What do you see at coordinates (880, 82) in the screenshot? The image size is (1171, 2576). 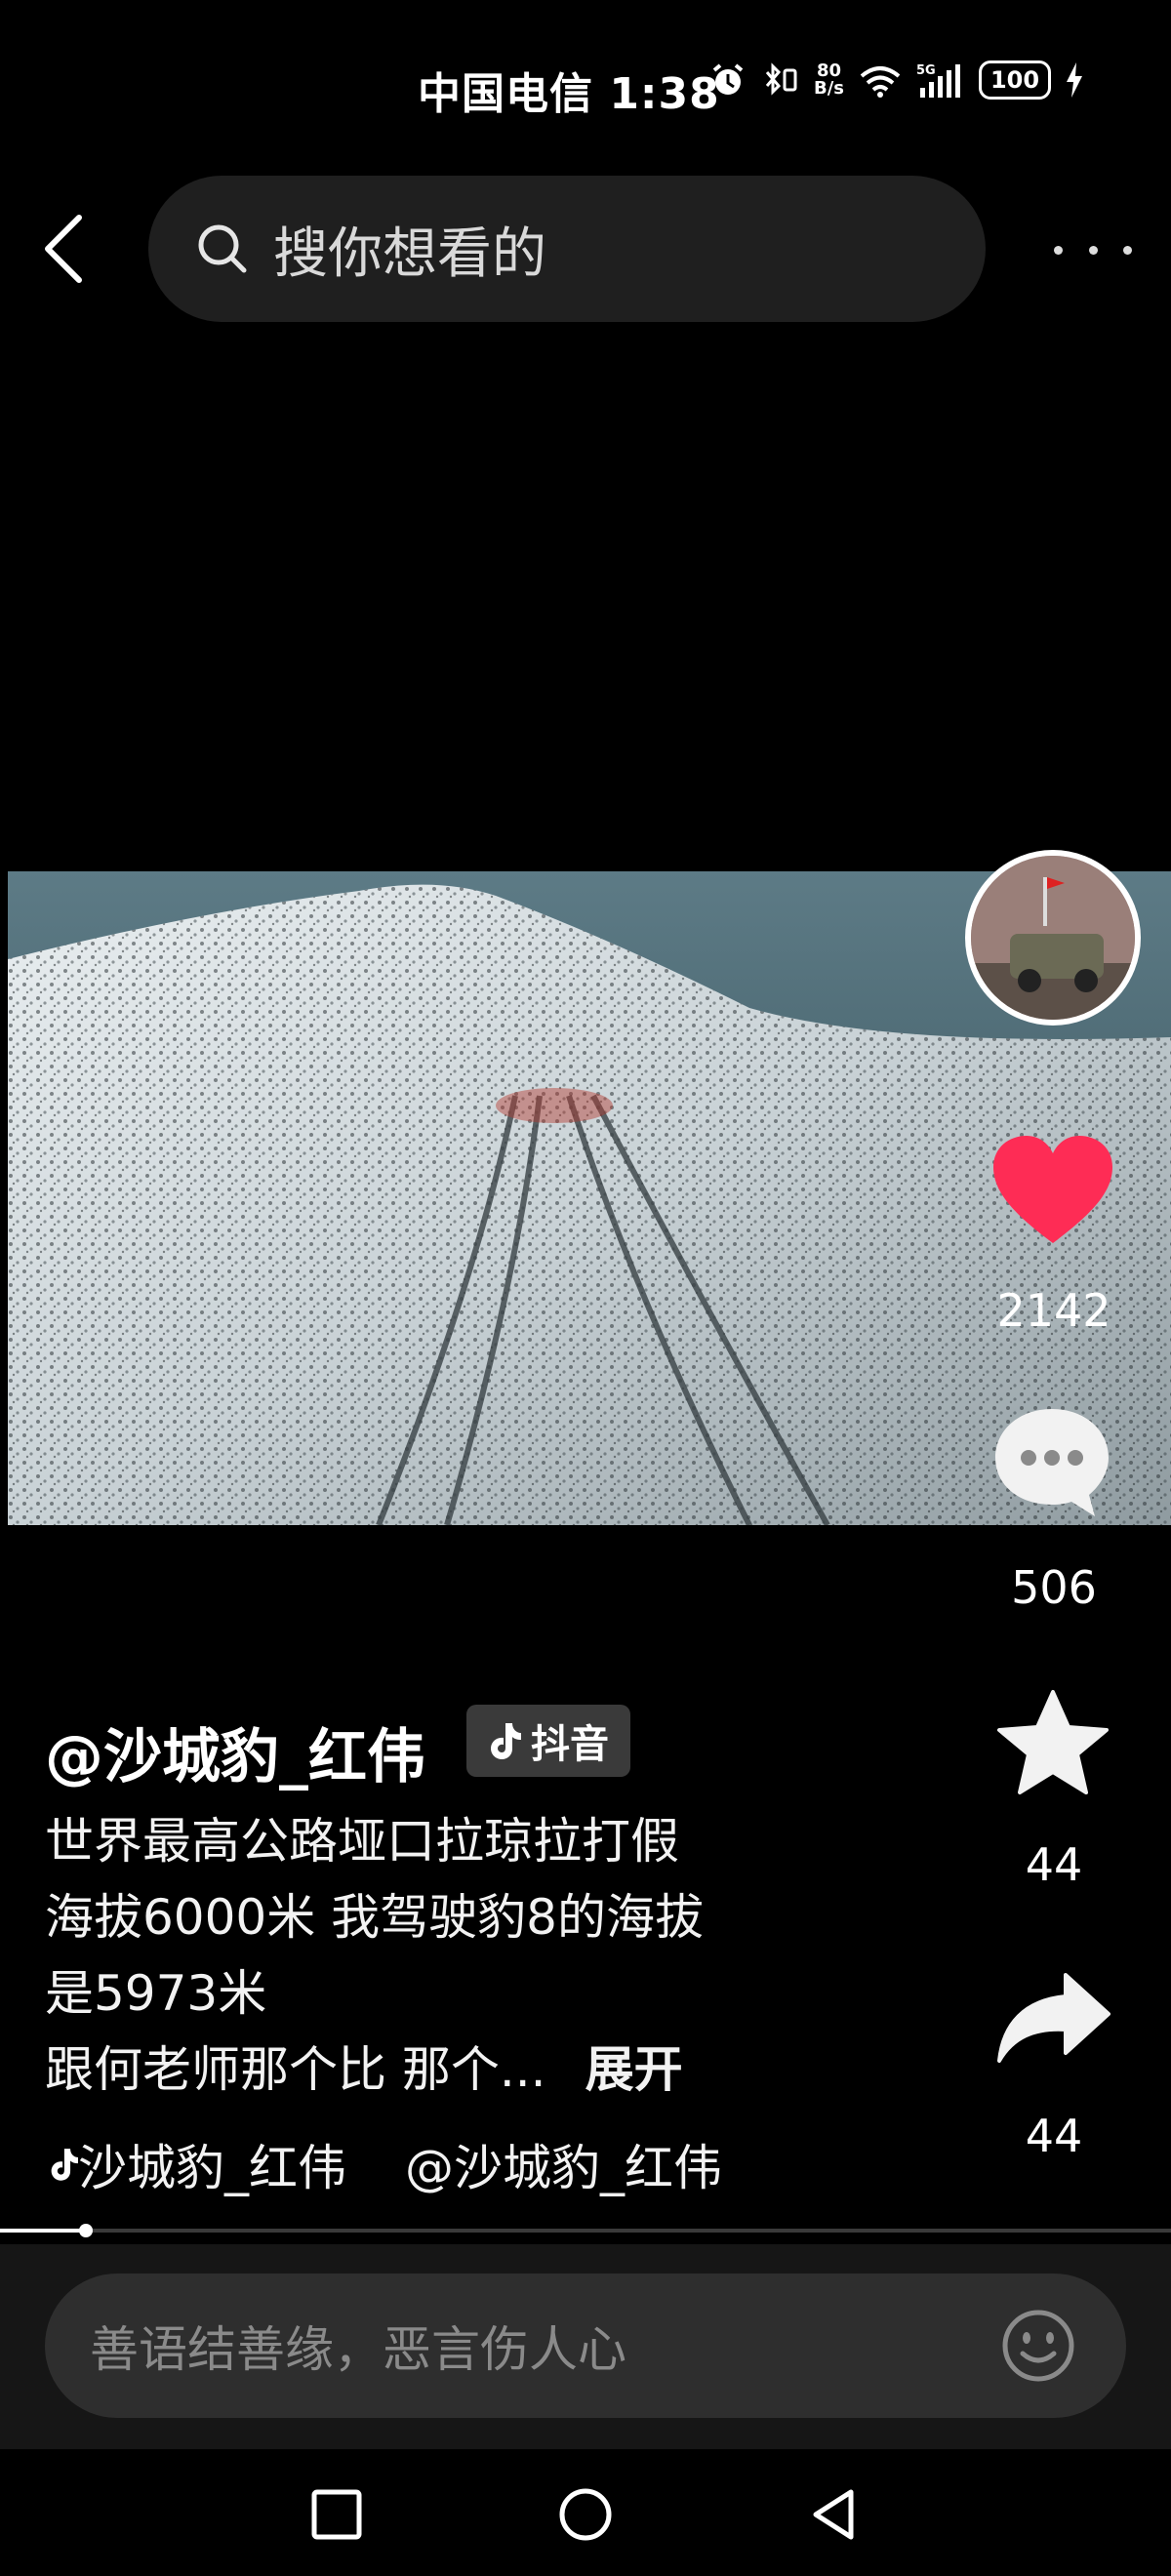 I see `wifi-icon` at bounding box center [880, 82].